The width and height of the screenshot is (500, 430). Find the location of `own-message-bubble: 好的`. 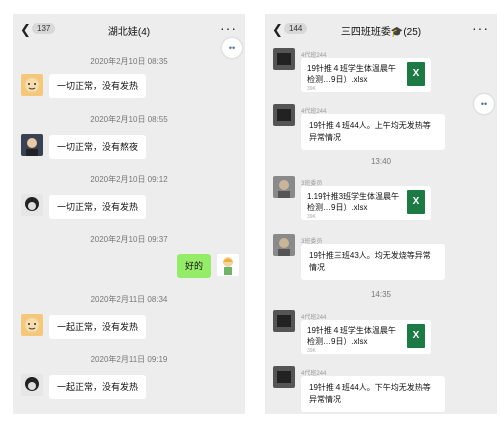

own-message-bubble: 好的 is located at coordinates (194, 266).